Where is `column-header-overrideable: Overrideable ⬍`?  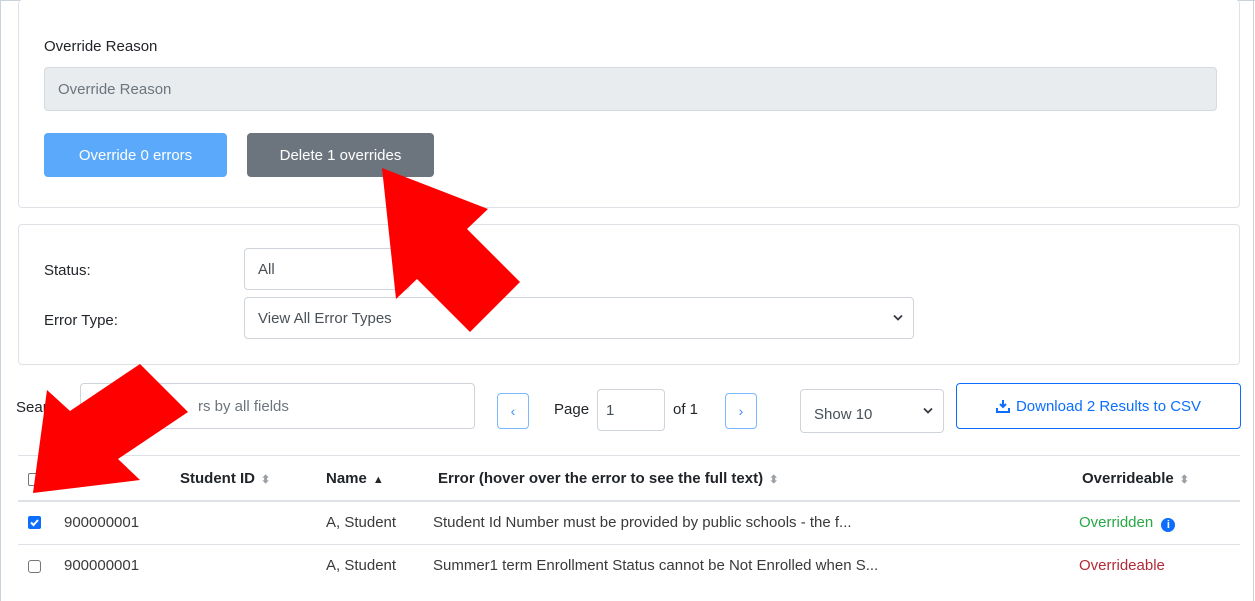 column-header-overrideable: Overrideable ⬍ is located at coordinates (1135, 478).